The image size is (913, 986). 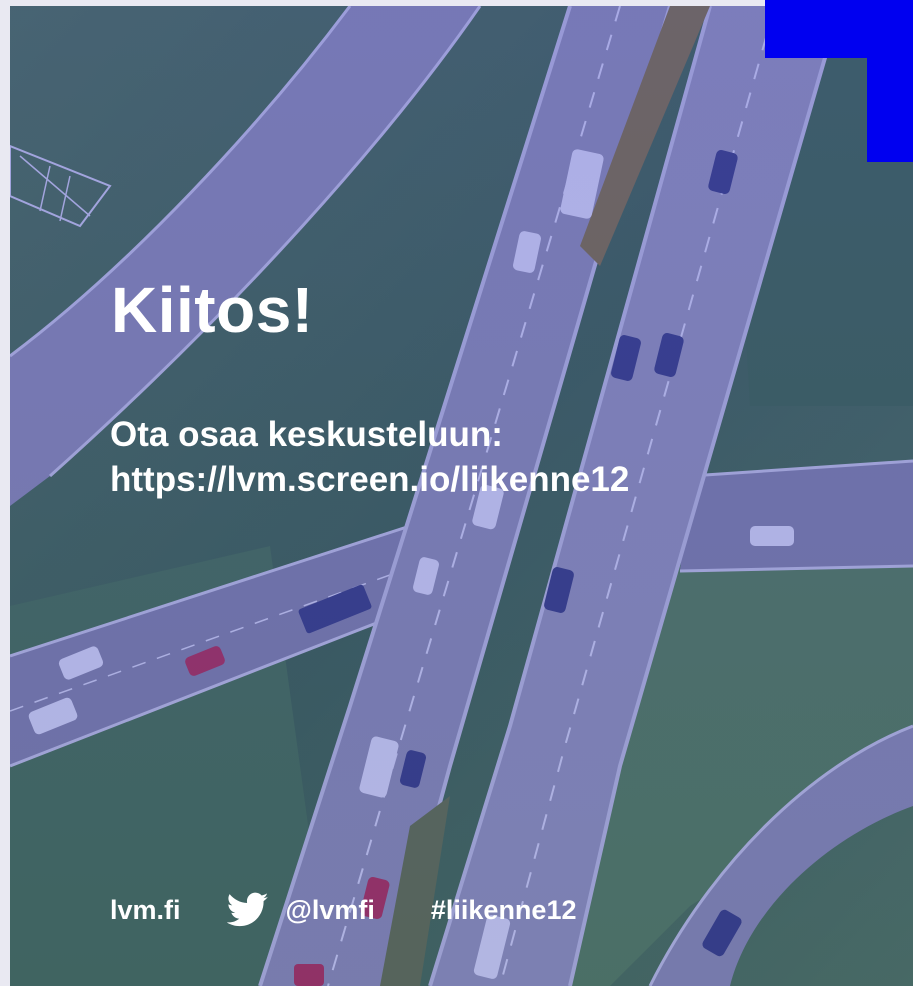 I want to click on slide-footer: lvm.fi @lvmfi #liikenne12, so click(x=343, y=910).